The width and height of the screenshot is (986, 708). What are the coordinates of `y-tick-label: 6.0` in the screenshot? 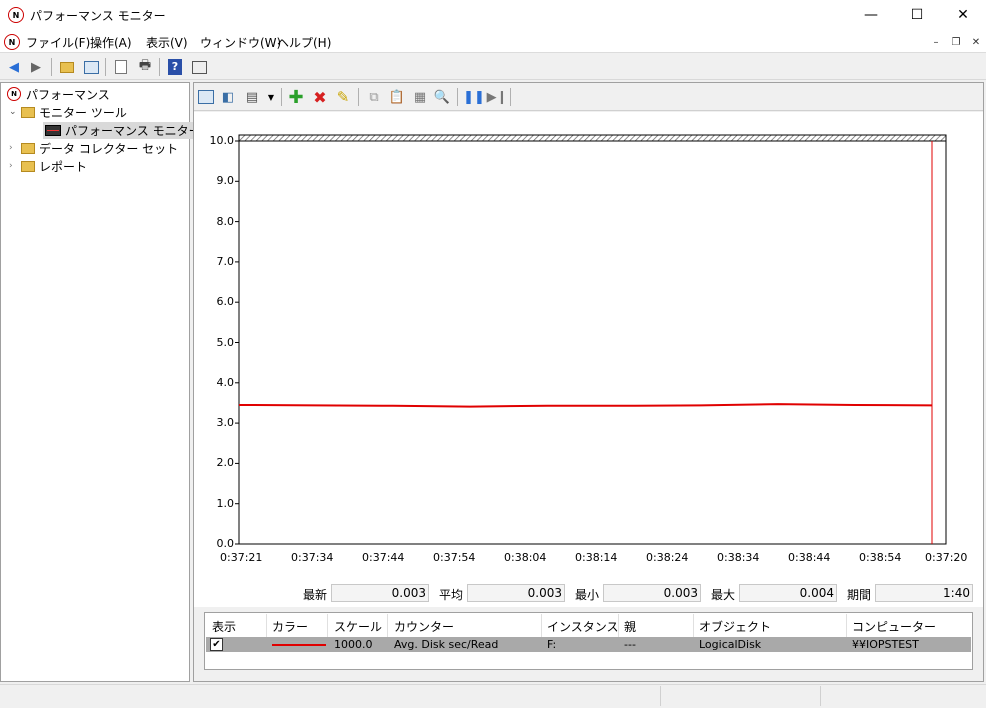 It's located at (225, 302).